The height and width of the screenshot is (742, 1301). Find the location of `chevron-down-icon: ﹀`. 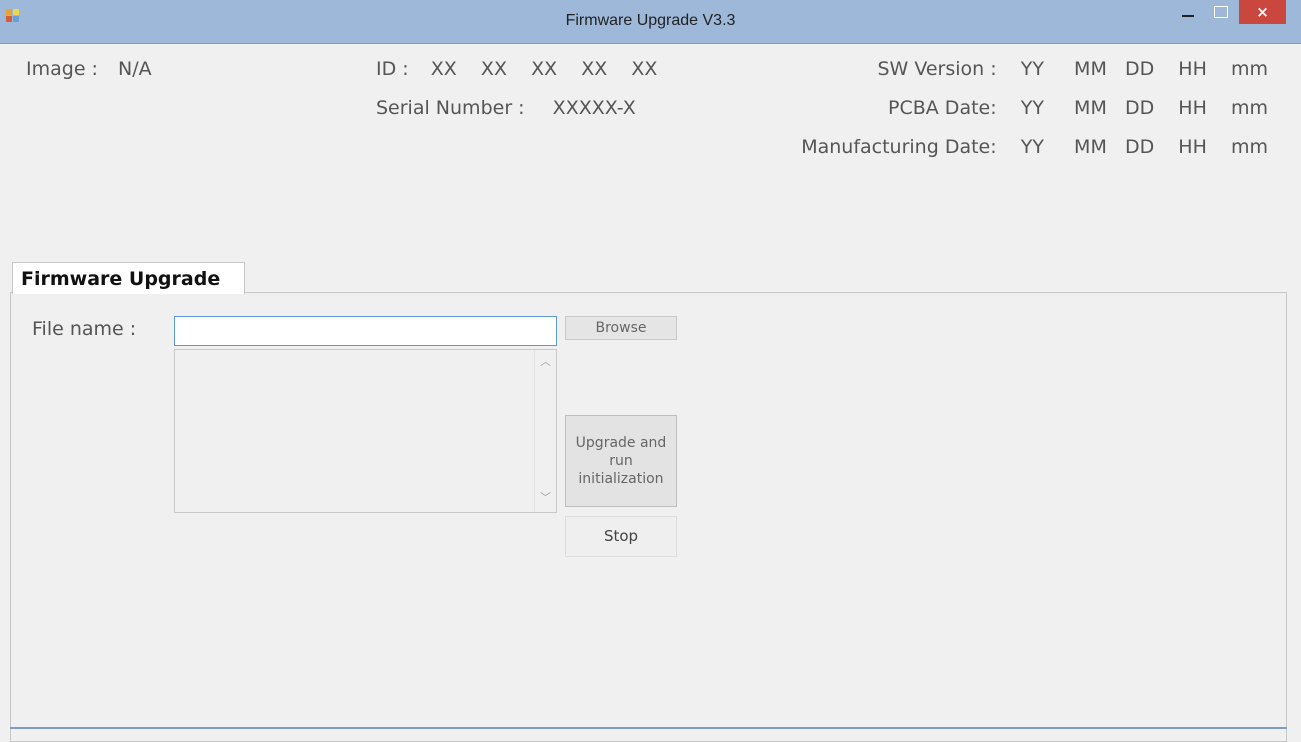

chevron-down-icon: ﹀ is located at coordinates (545, 498).